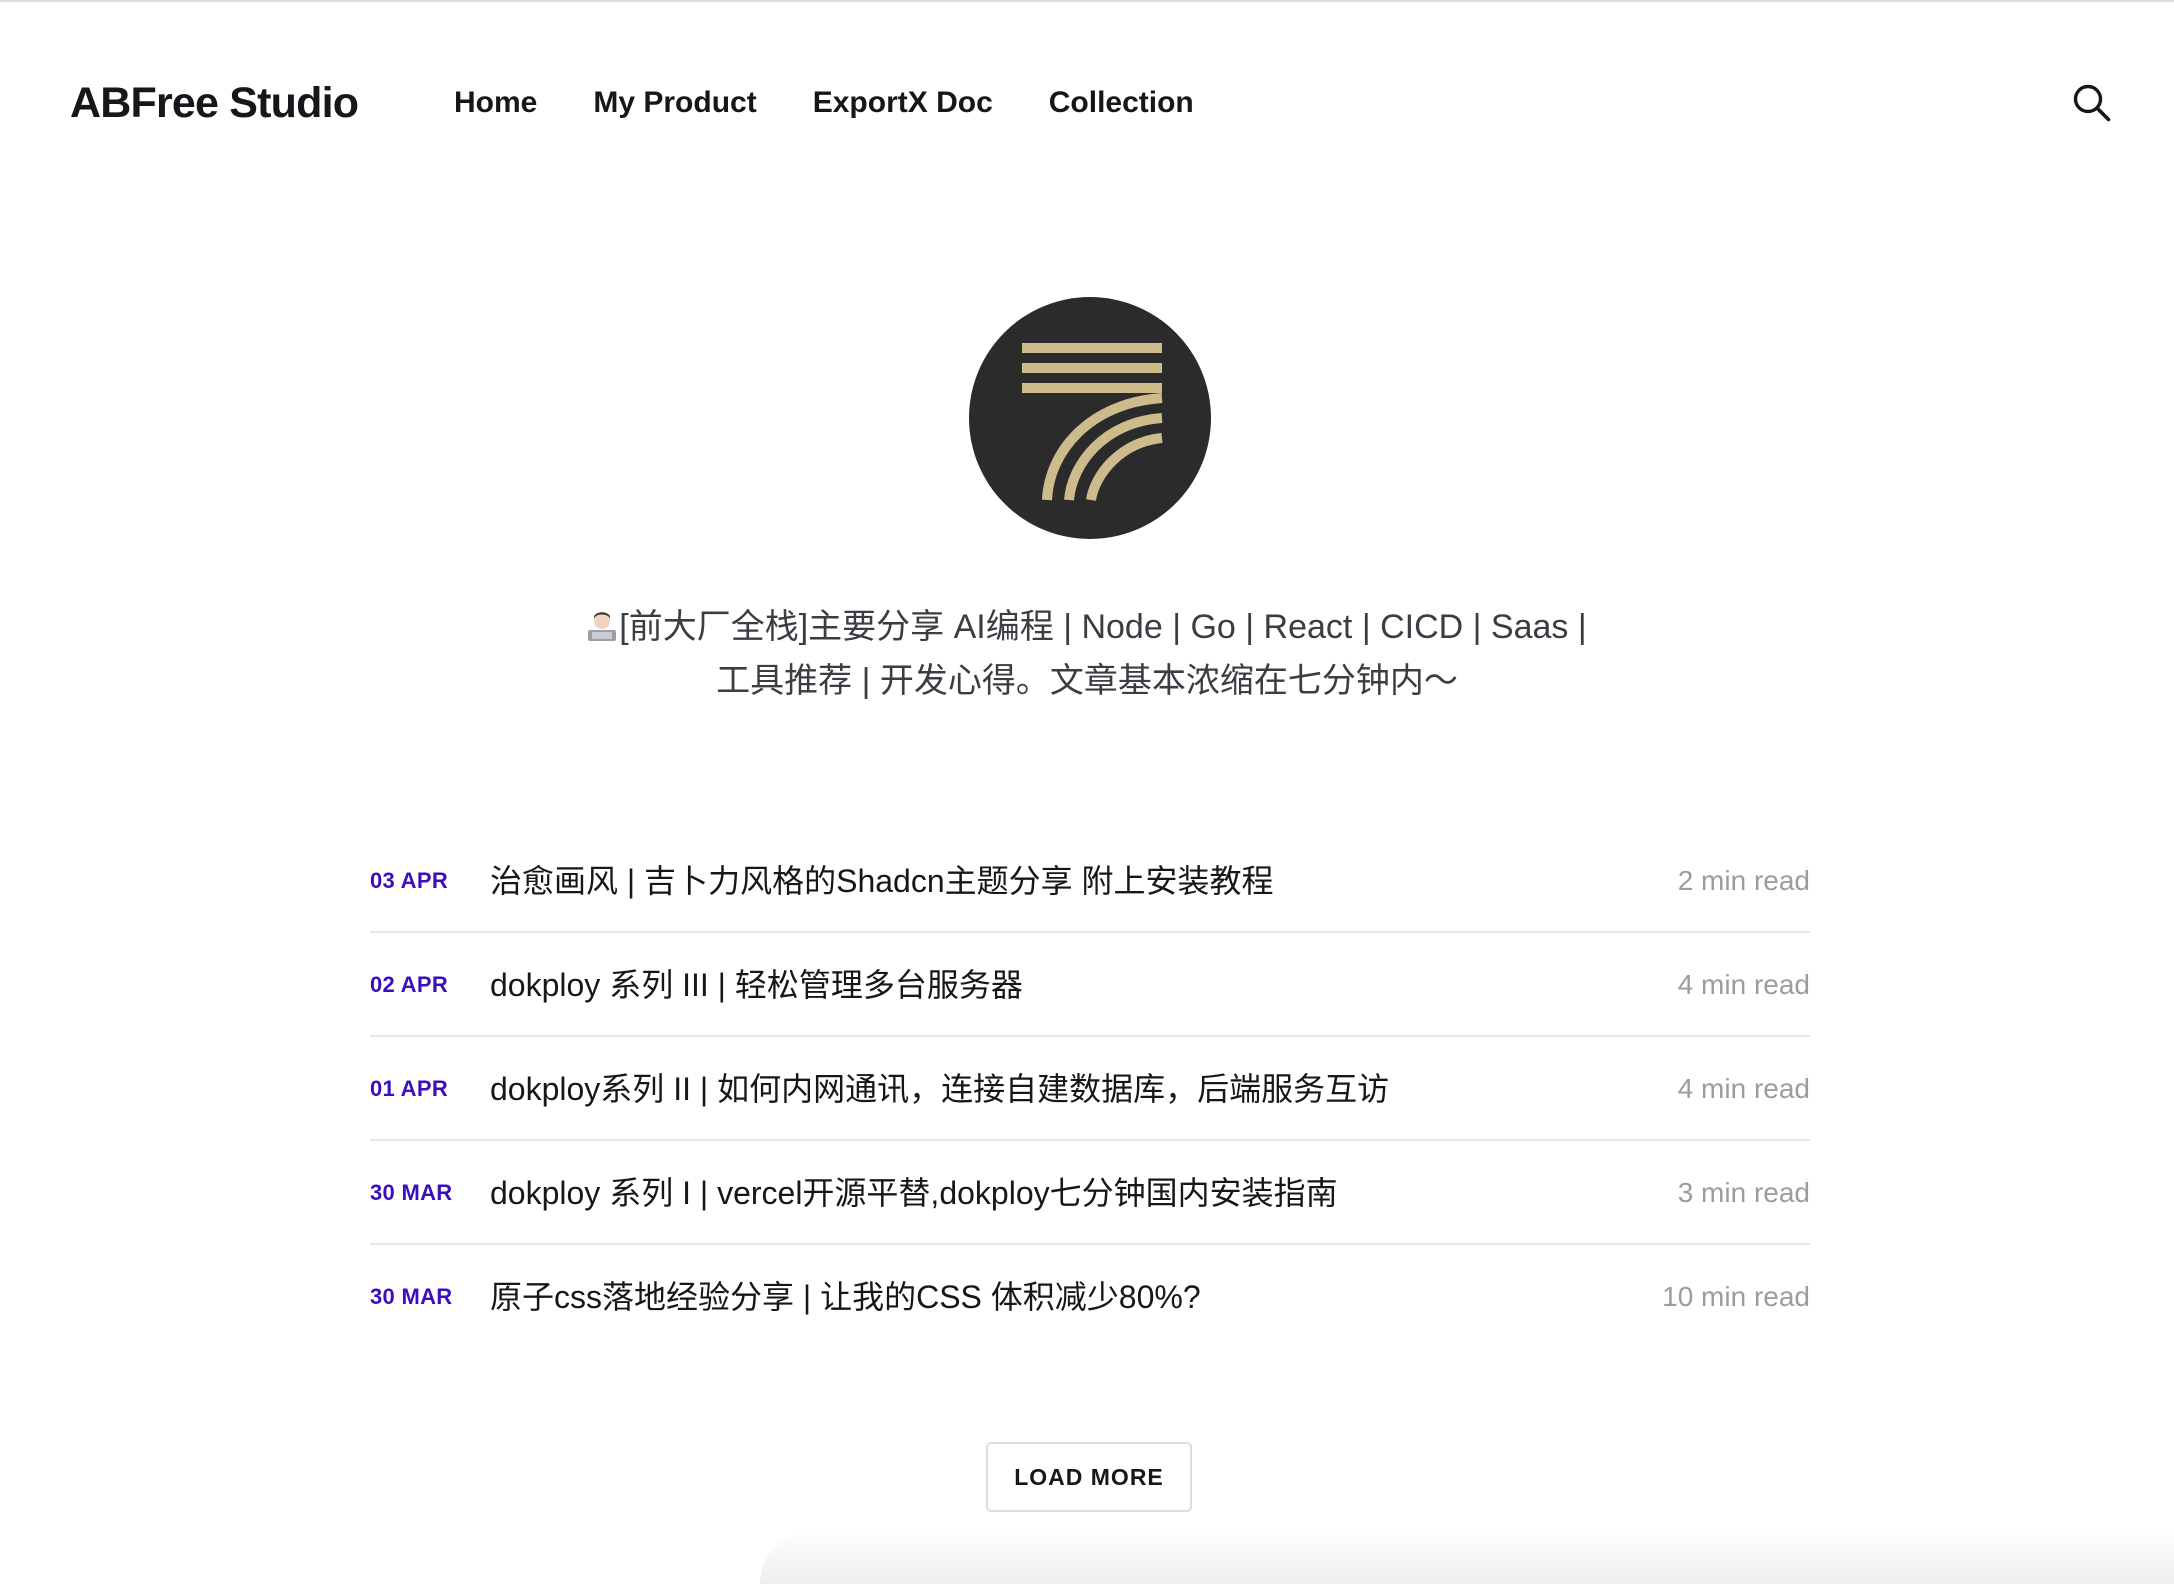 The height and width of the screenshot is (1584, 2174). What do you see at coordinates (1743, 880) in the screenshot?
I see `post-read-time: 2 min read` at bounding box center [1743, 880].